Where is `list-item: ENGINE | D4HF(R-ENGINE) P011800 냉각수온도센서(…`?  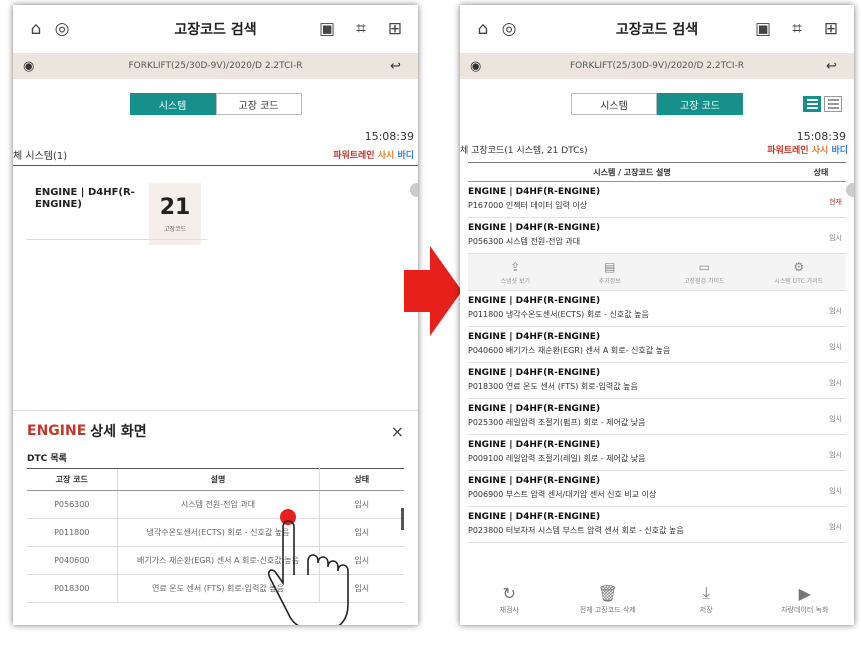
list-item: ENGINE | D4HF(R-ENGINE) P011800 냉각수온도센서(… is located at coordinates (657, 309).